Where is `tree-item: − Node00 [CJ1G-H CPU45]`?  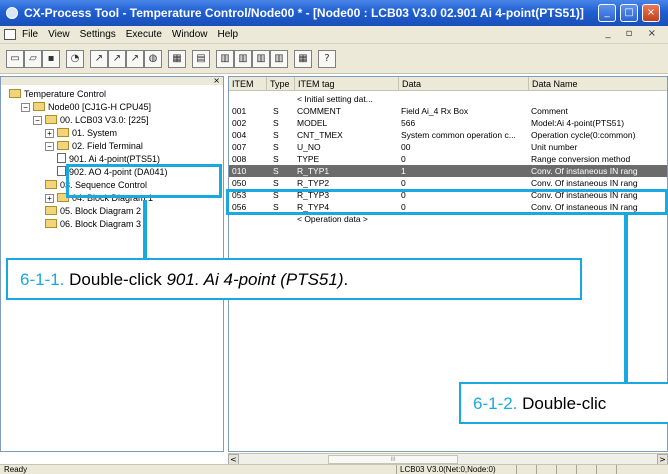
tree-item: − Node00 [CJ1G-H CPU45] is located at coordinates (86, 107).